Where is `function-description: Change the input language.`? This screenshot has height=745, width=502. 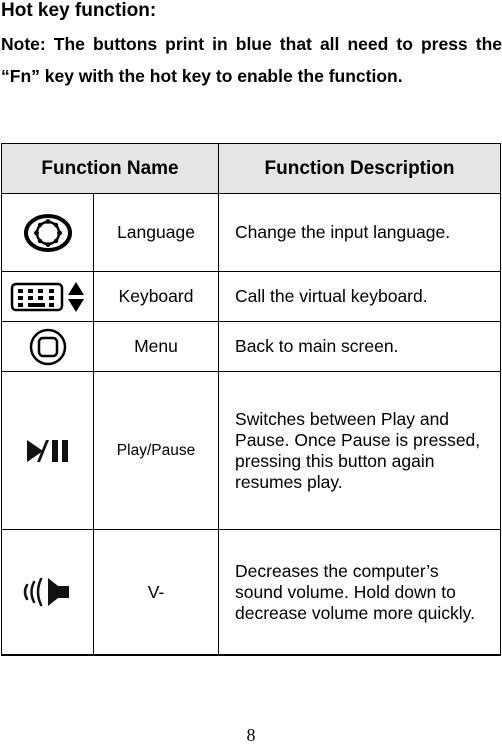 function-description: Change the input language. is located at coordinates (359, 232).